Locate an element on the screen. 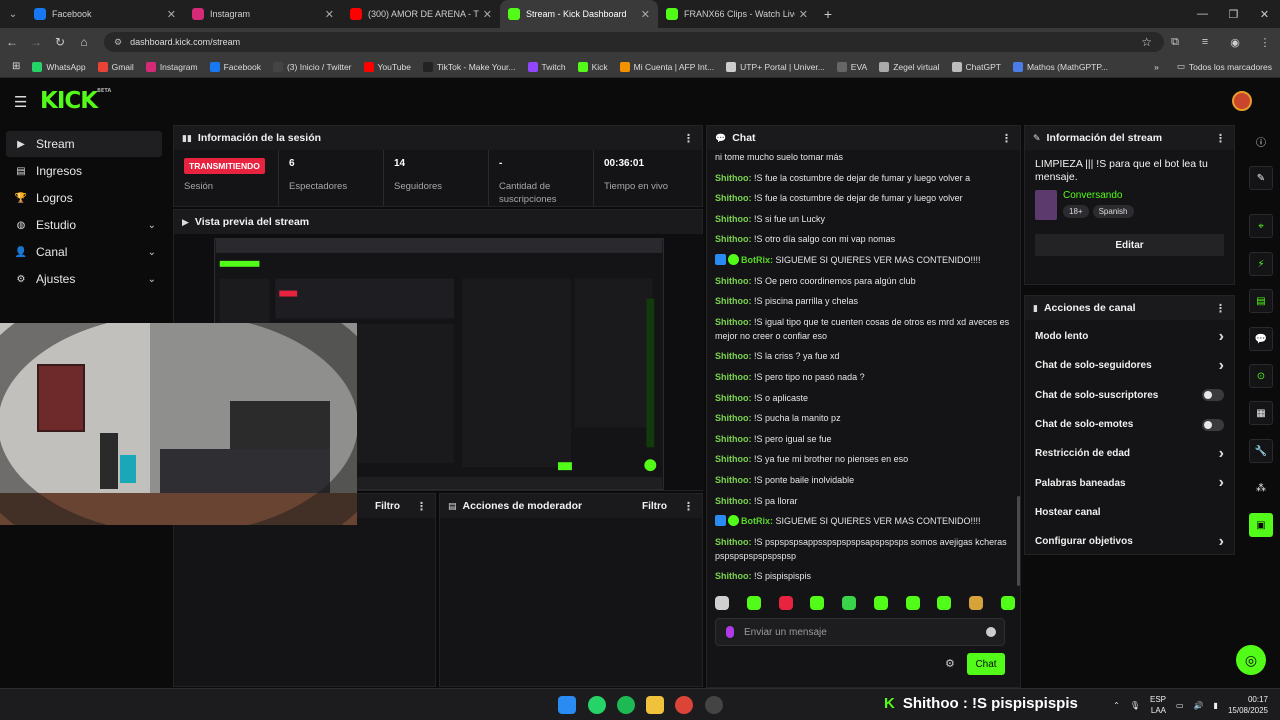 Image resolution: width=1280 pixels, height=720 pixels. message-icon: 💬 is located at coordinates (1261, 339).